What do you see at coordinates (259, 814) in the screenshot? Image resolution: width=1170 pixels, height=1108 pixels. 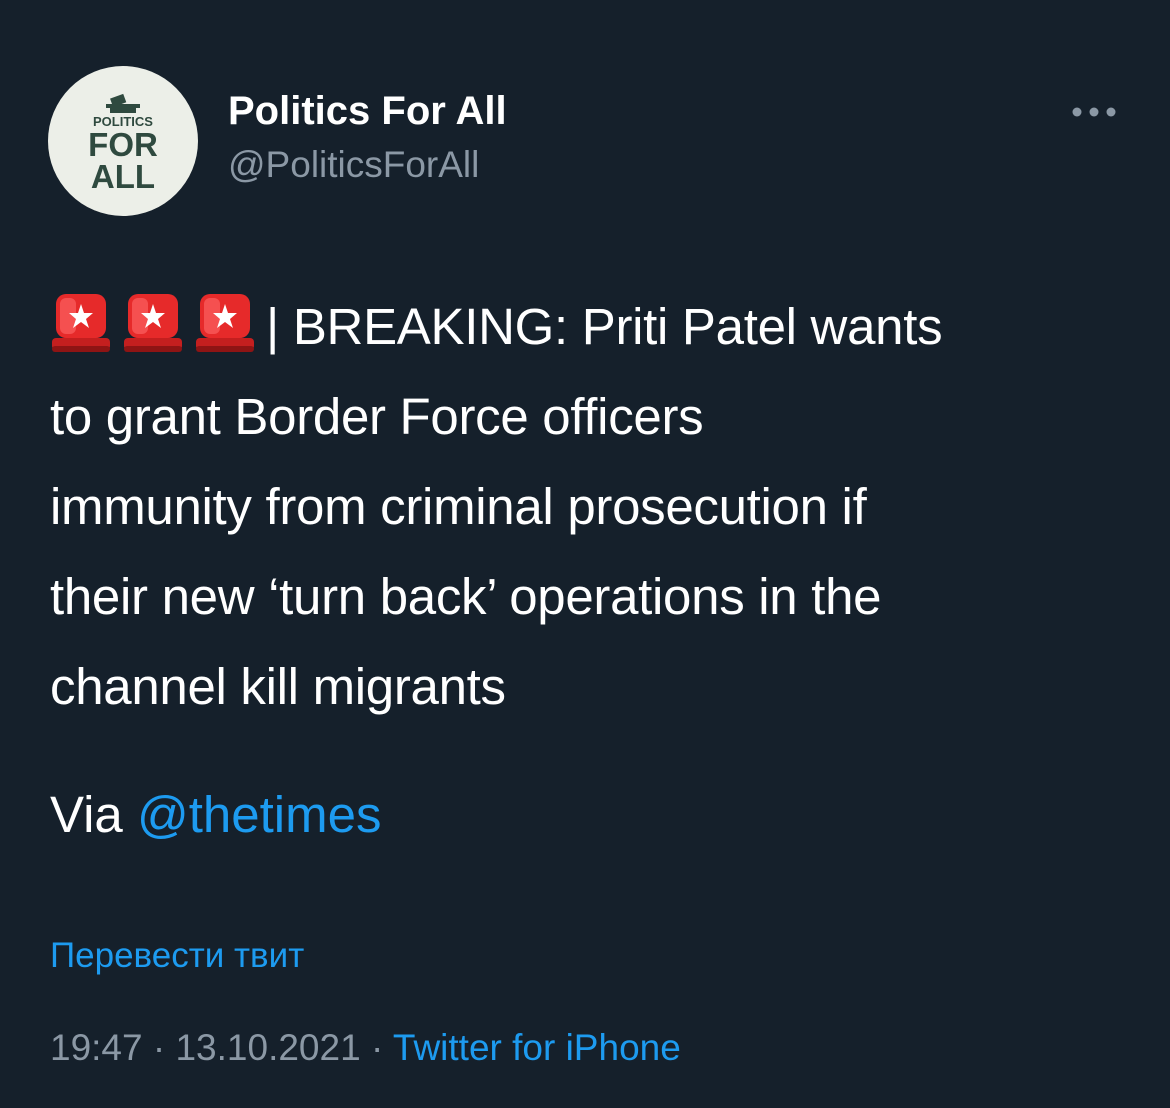 I see `mention-link: @thetimes` at bounding box center [259, 814].